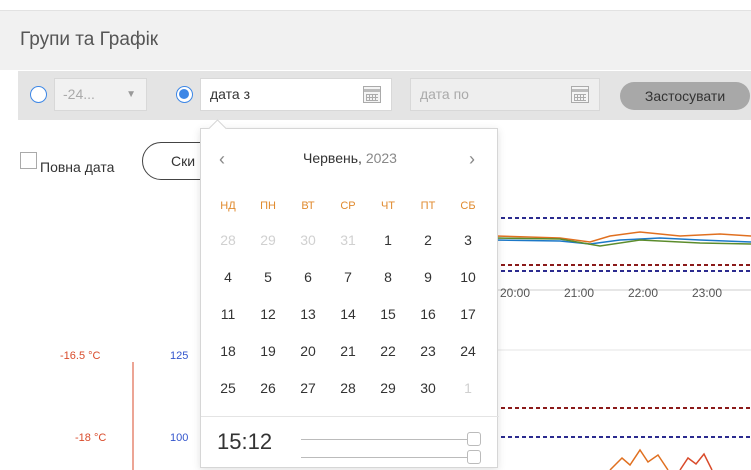  What do you see at coordinates (468, 351) in the screenshot?
I see `calendar-day: 24` at bounding box center [468, 351].